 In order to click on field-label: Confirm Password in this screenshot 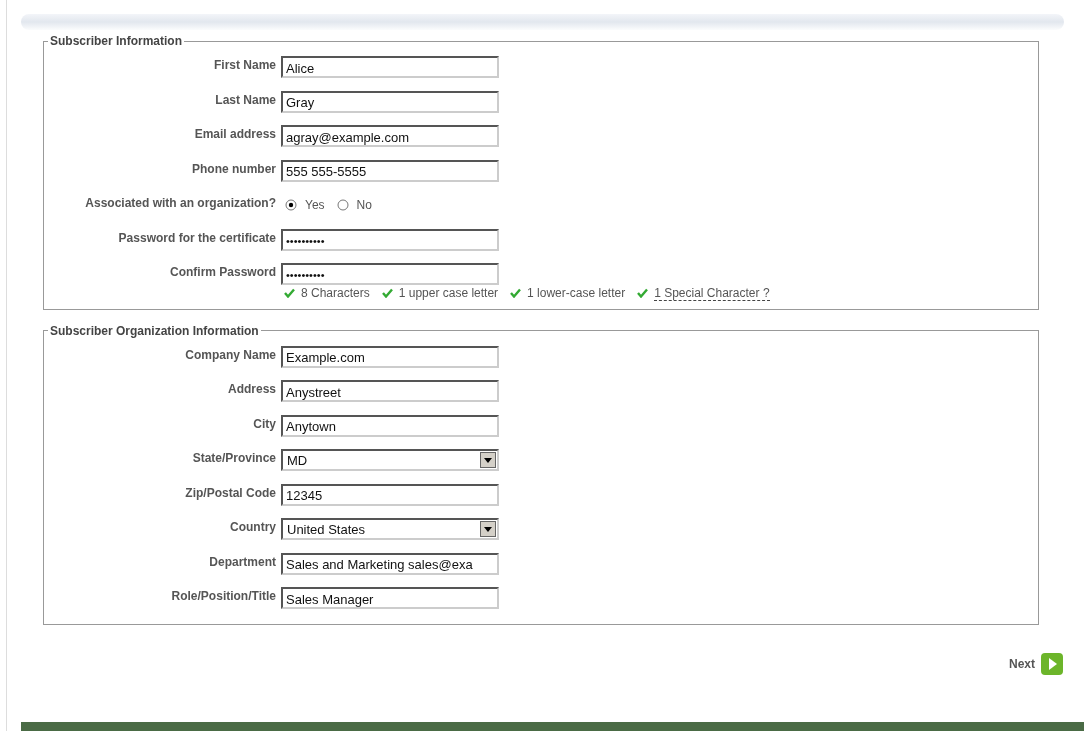, I will do `click(222, 272)`.